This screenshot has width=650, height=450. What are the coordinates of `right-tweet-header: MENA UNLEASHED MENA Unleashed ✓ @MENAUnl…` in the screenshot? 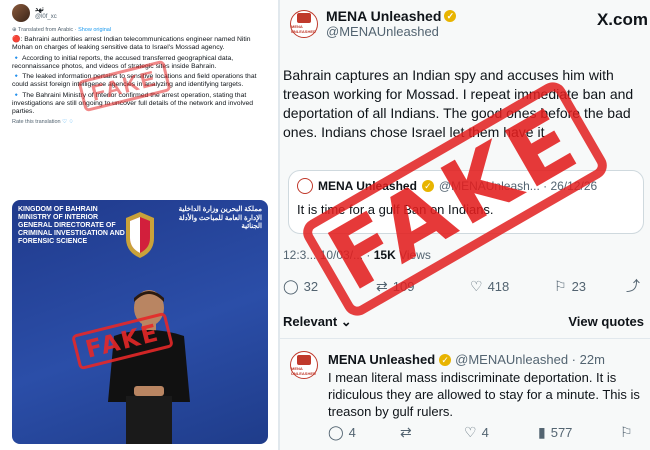 It's located at (467, 23).